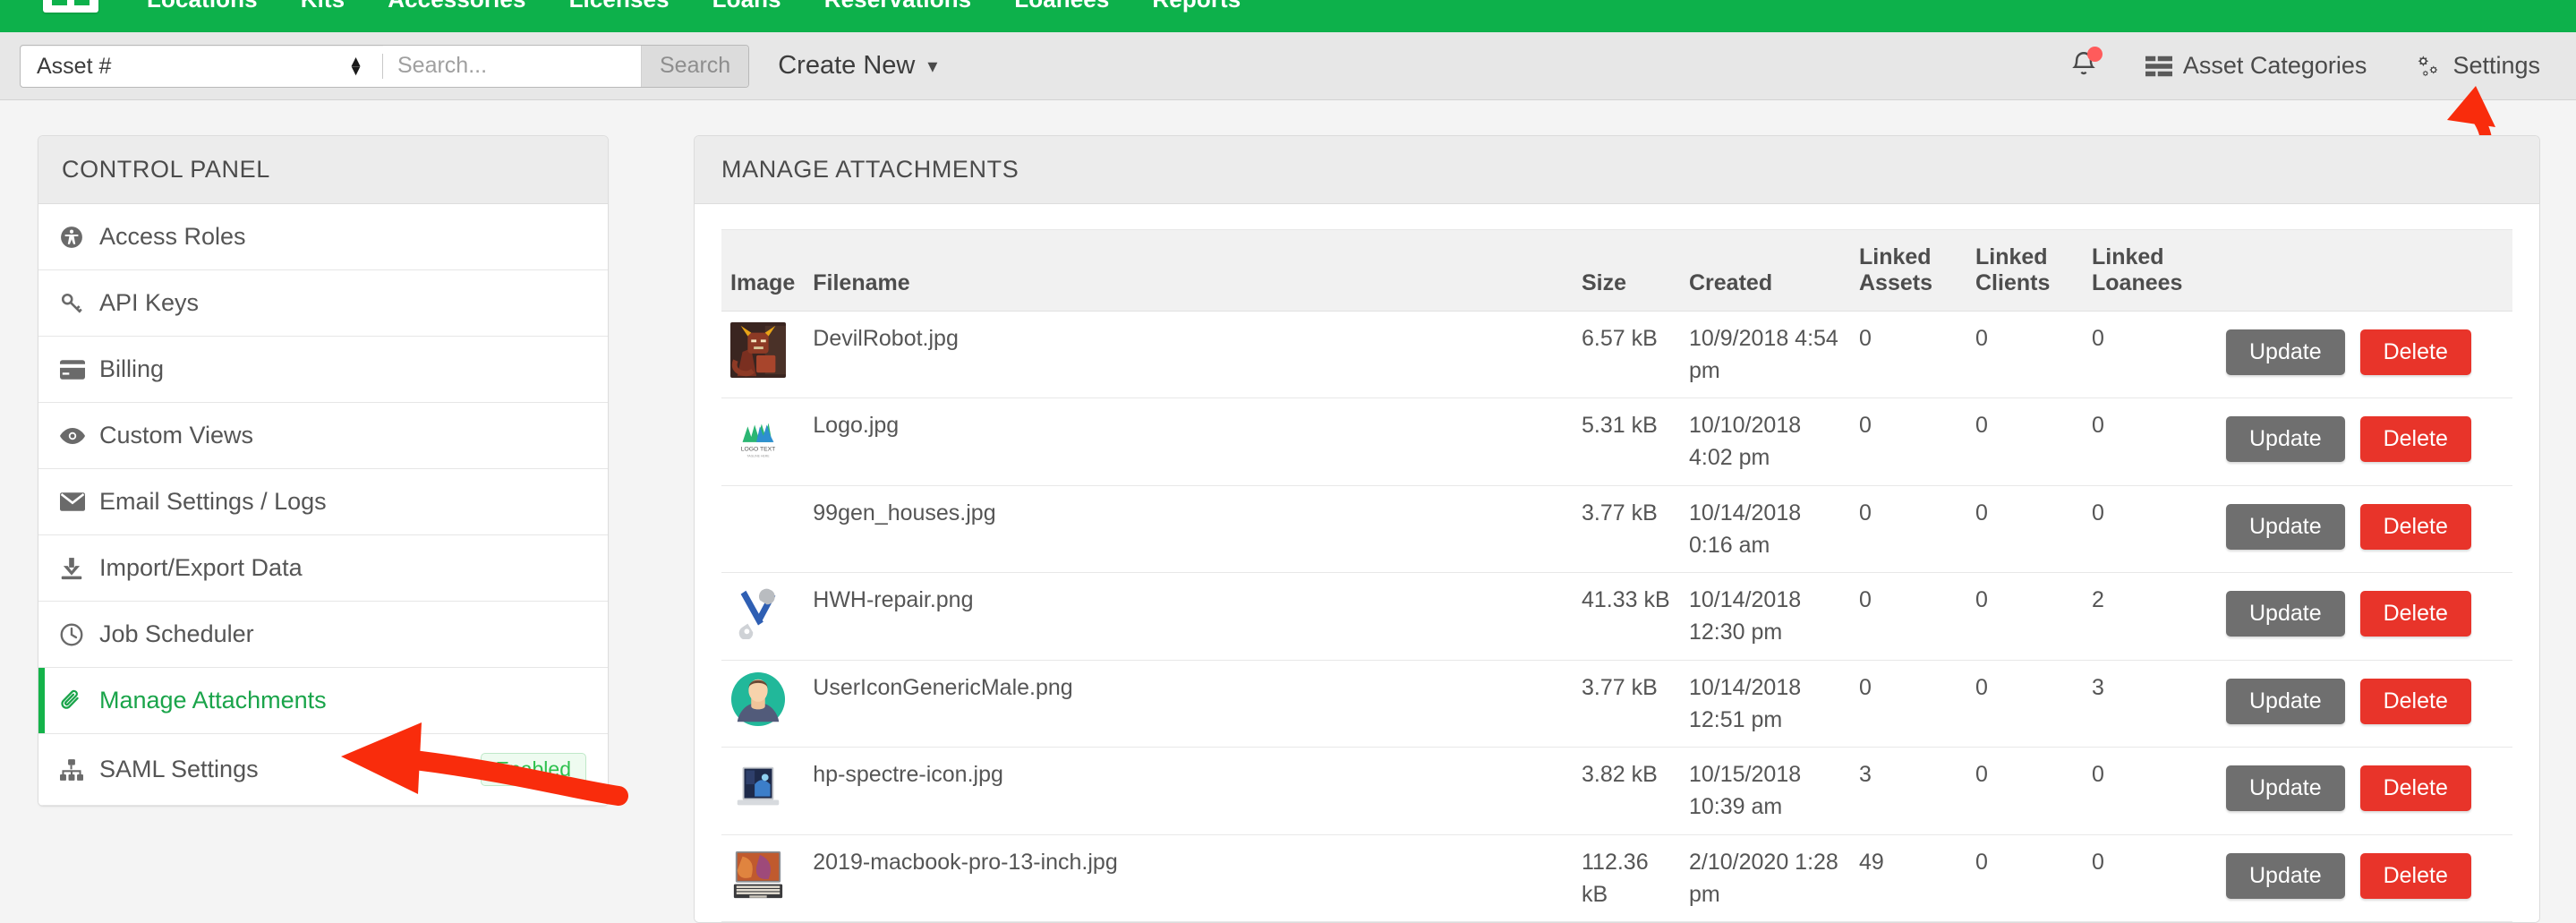 The image size is (2576, 923). What do you see at coordinates (202, 66) in the screenshot?
I see `search-type-select: Asset #` at bounding box center [202, 66].